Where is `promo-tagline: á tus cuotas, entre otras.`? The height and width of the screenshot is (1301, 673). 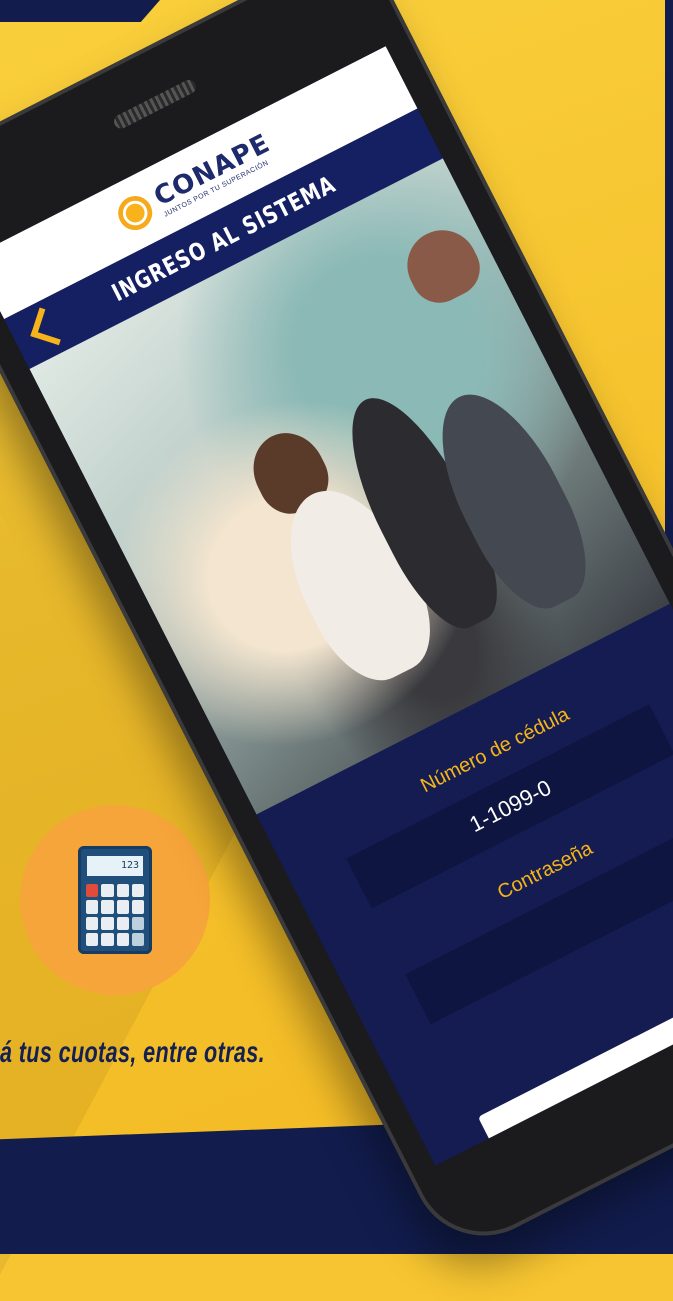
promo-tagline: á tus cuotas, entre otras. is located at coordinates (133, 1052).